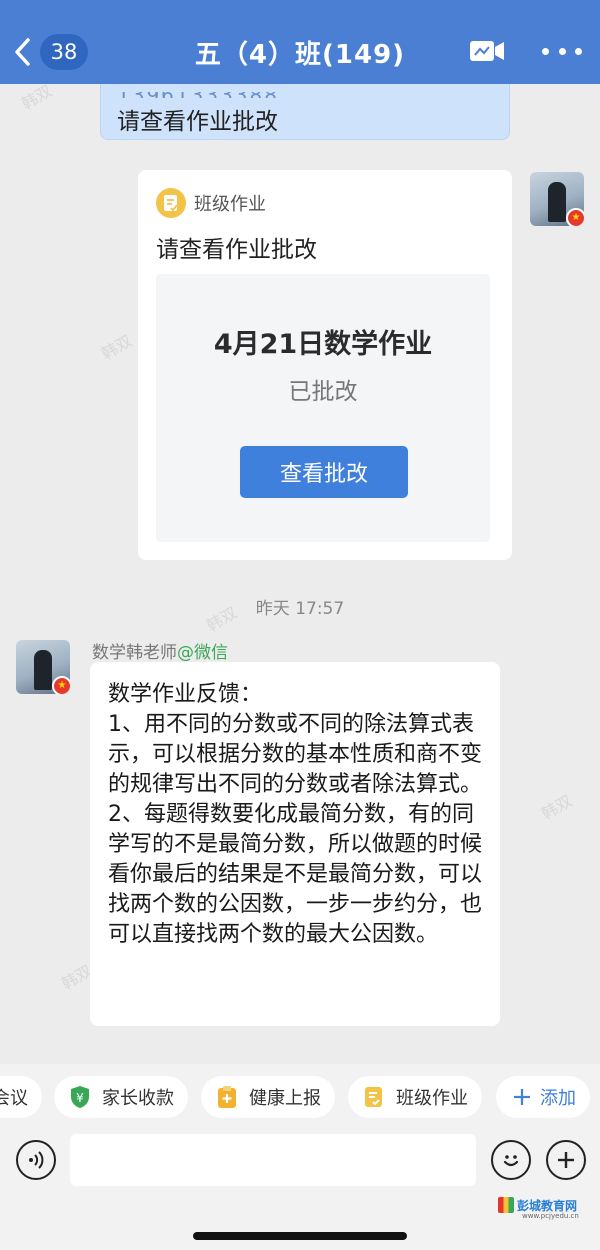  I want to click on shortcut-parent-payment: ¥ 家长收款, so click(121, 1097).